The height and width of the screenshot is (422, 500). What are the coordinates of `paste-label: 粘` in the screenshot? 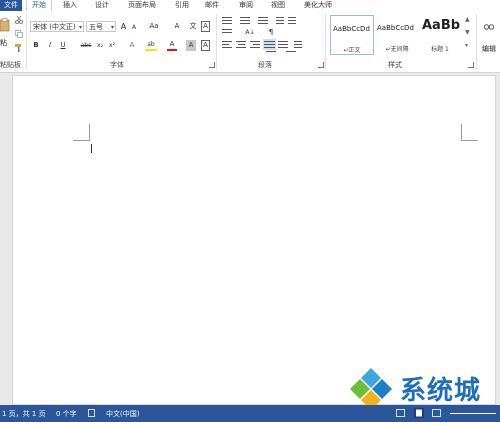 It's located at (3, 43).